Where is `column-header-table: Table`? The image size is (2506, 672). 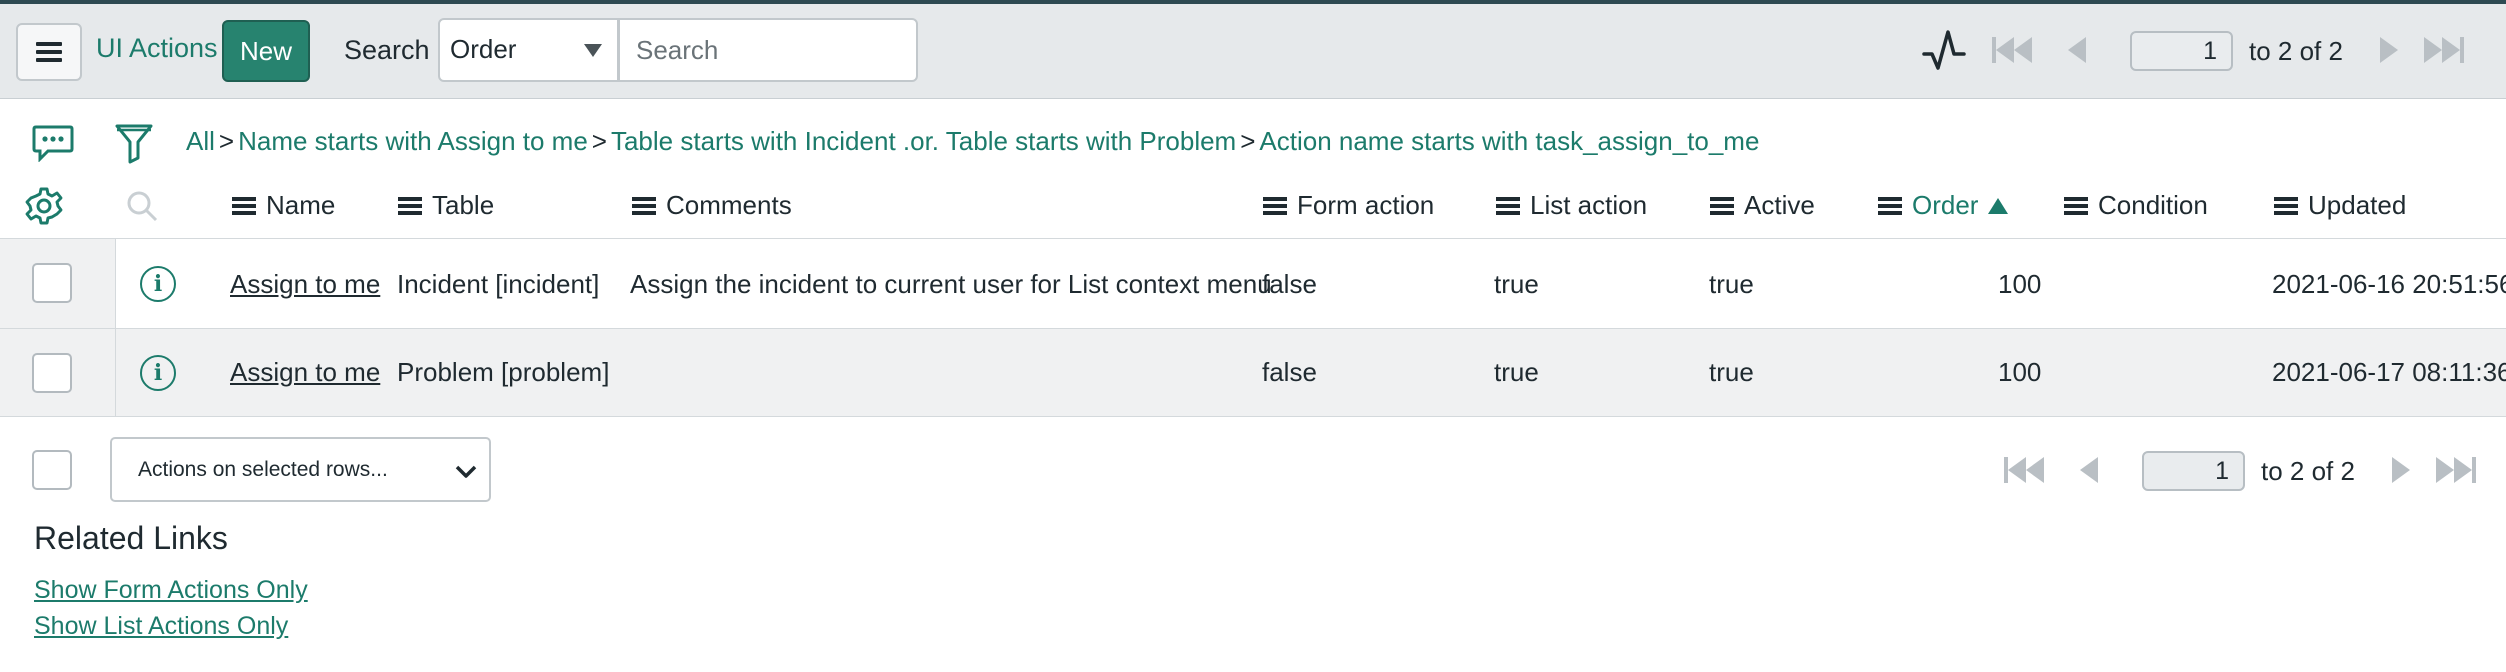 column-header-table: Table is located at coordinates (446, 205).